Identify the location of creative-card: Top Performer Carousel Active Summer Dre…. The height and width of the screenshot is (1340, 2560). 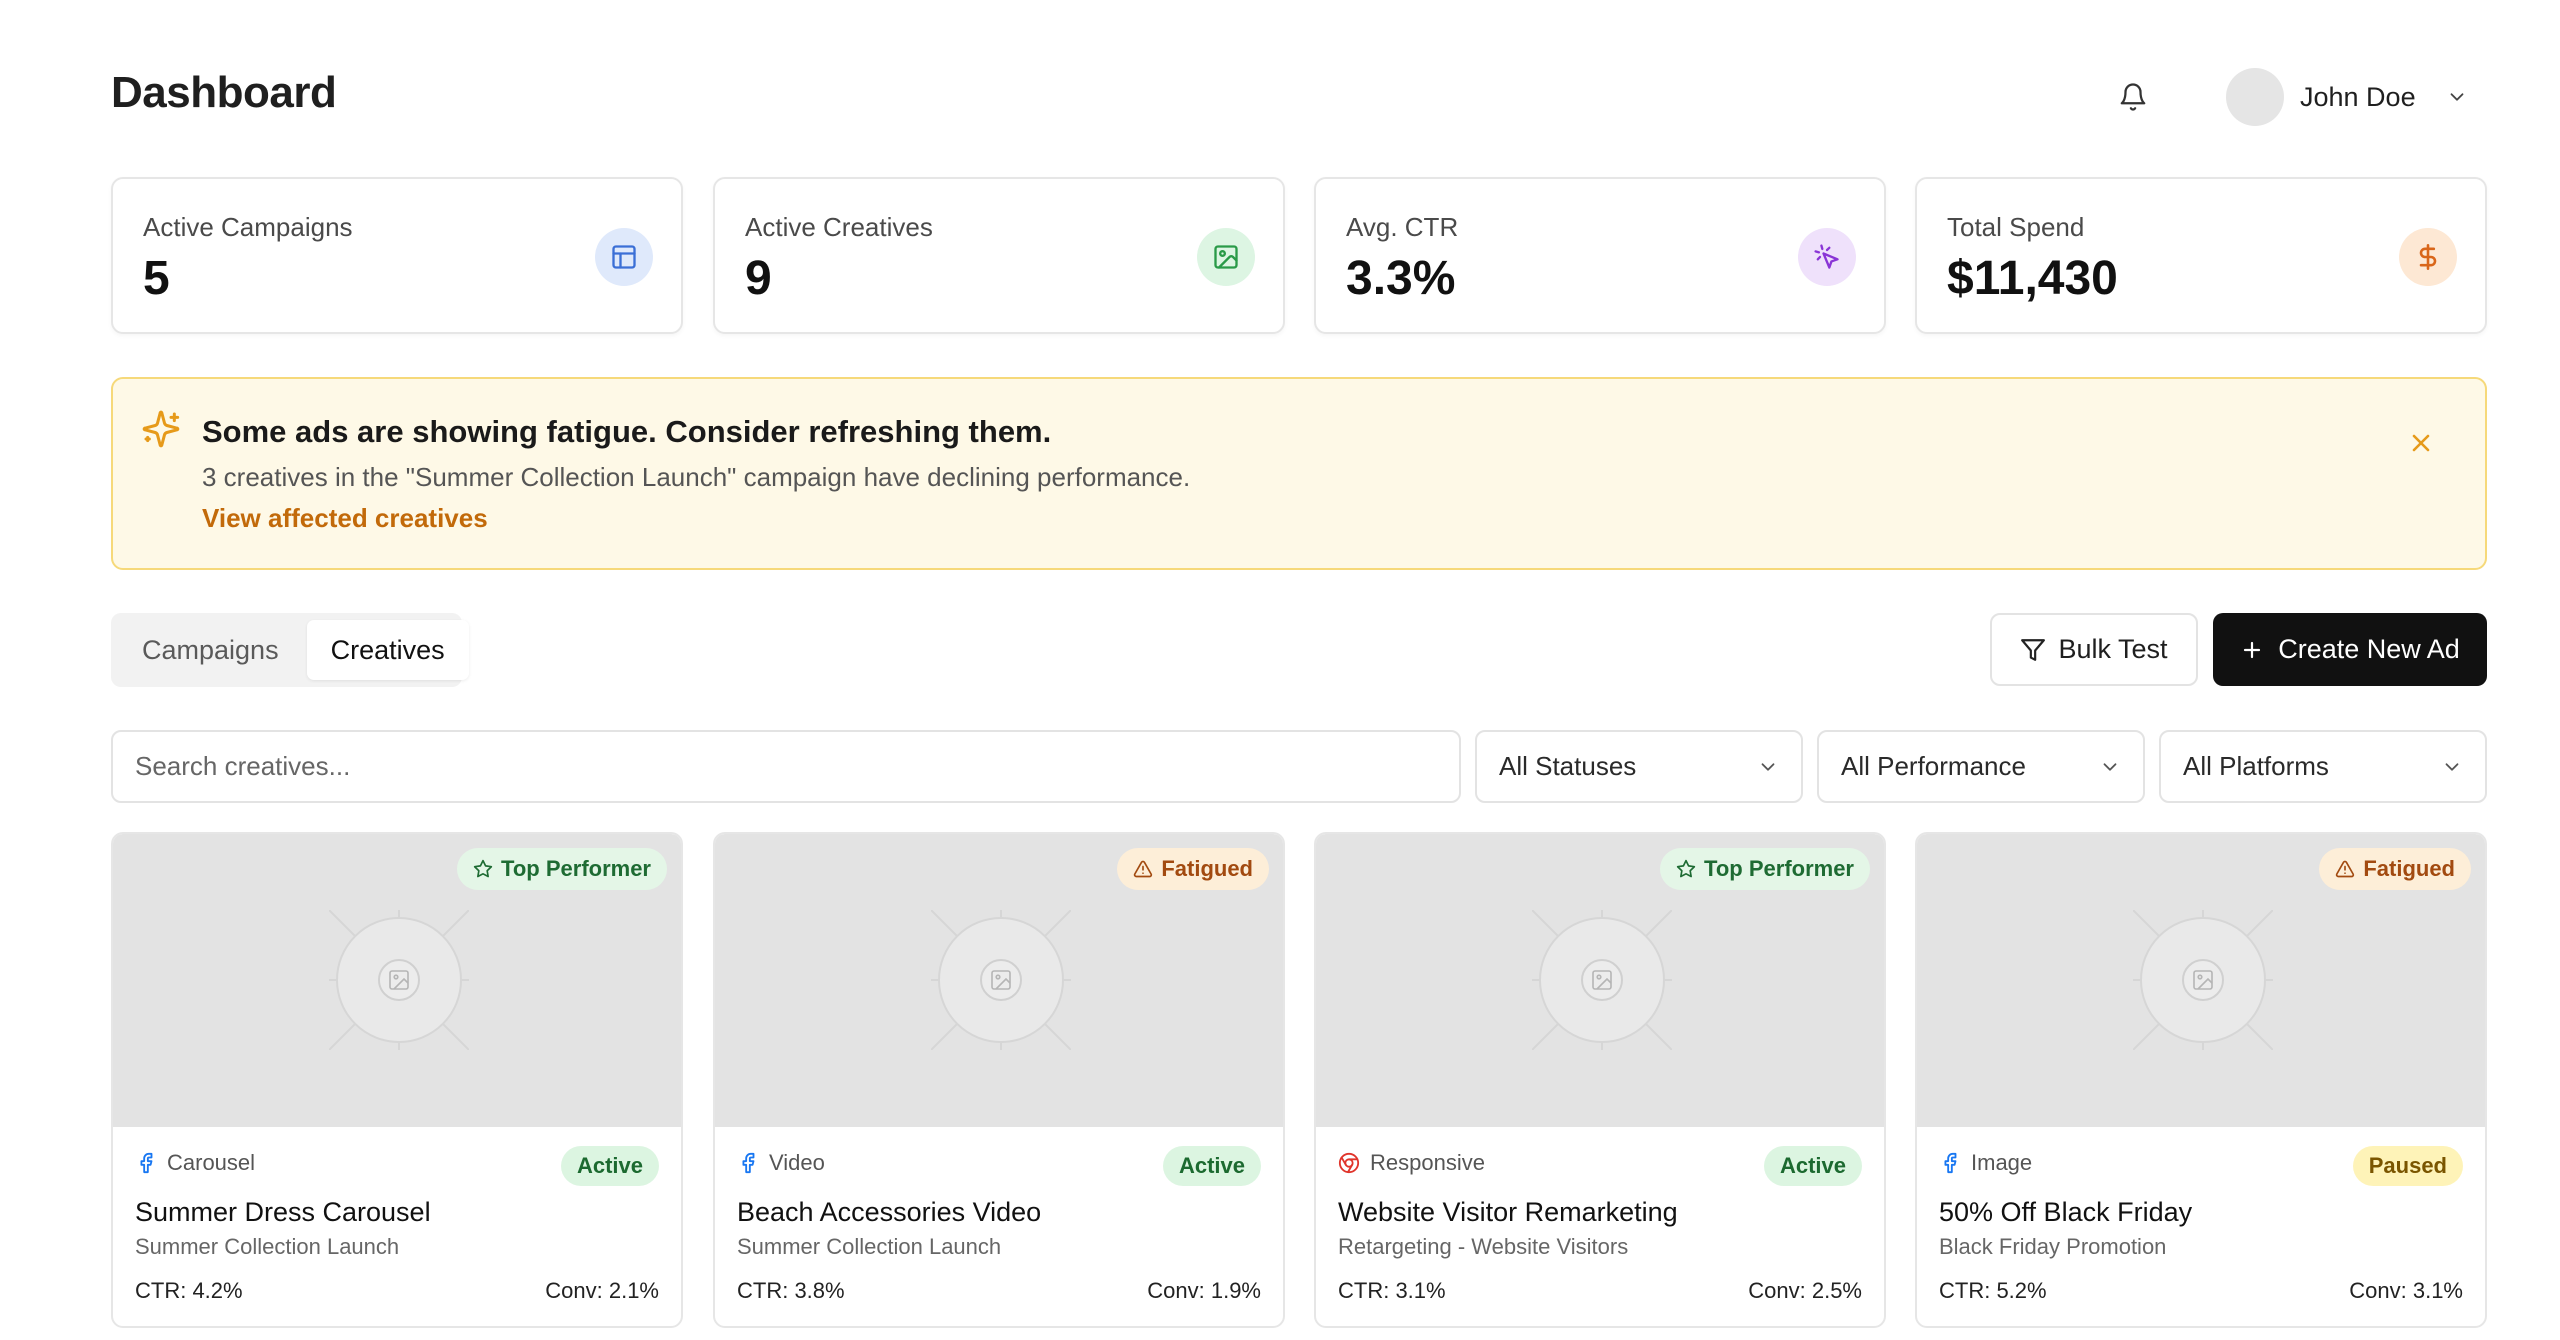
(397, 1080).